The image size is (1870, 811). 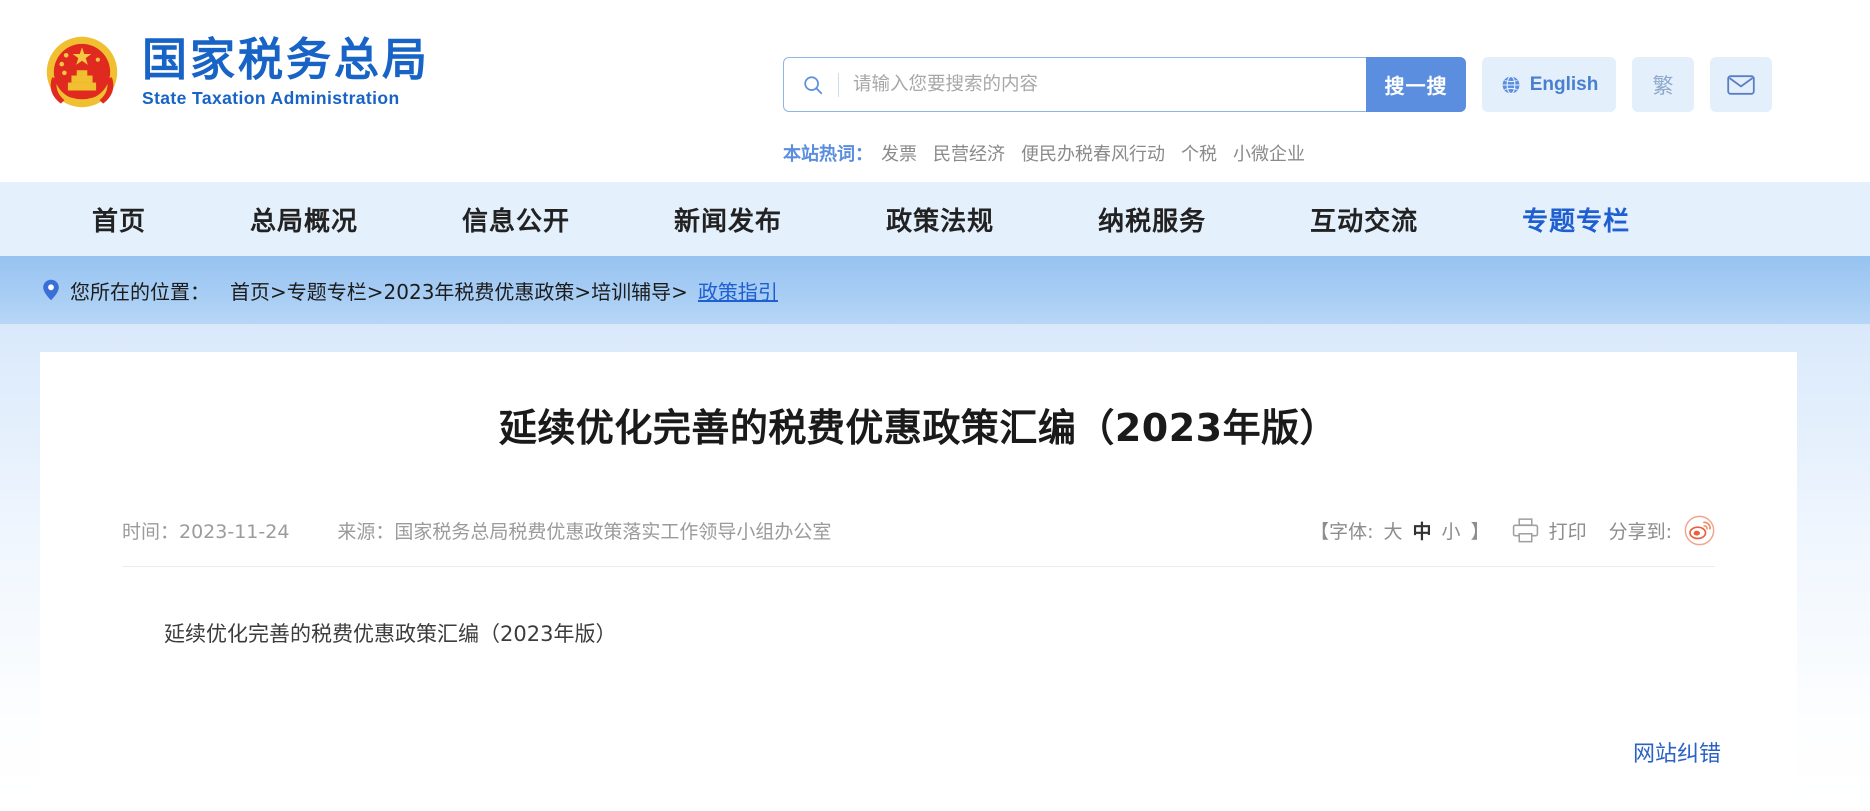 What do you see at coordinates (286, 59) in the screenshot?
I see `site-title-cn: 国家税务总局` at bounding box center [286, 59].